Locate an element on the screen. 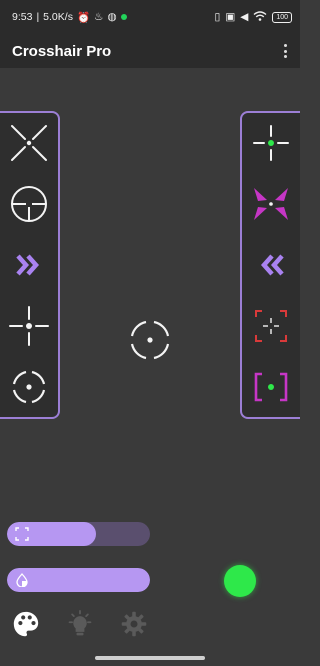  x-crosshair-icon is located at coordinates (29, 143).